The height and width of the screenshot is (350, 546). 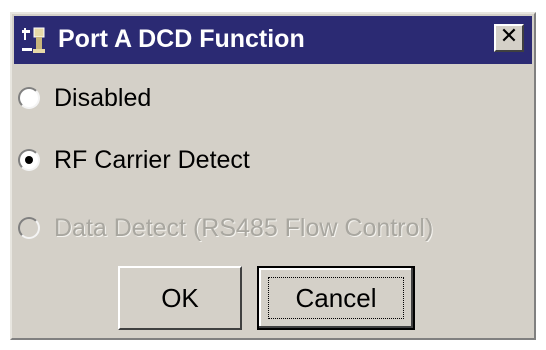 I want to click on close-icon: ✕, so click(x=509, y=36).